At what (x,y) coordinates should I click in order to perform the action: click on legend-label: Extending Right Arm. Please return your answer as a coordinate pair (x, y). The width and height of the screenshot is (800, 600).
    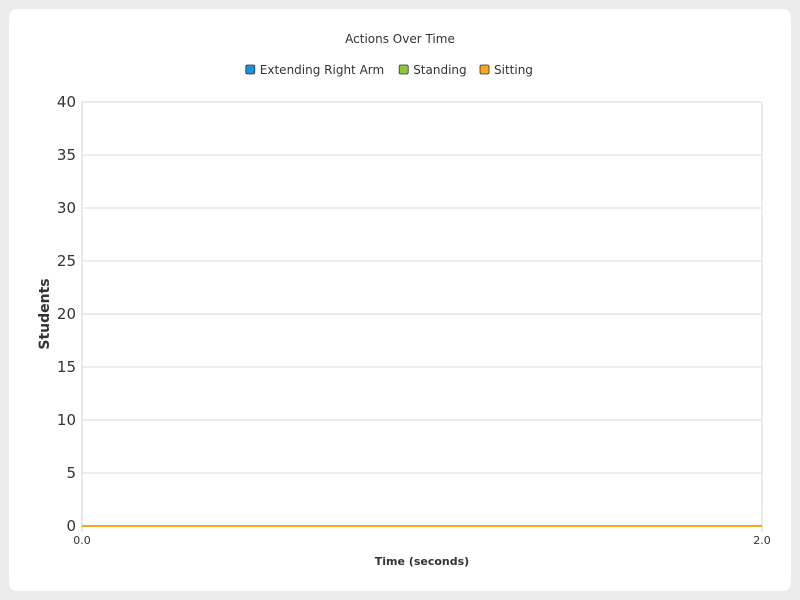
    Looking at the image, I should click on (322, 70).